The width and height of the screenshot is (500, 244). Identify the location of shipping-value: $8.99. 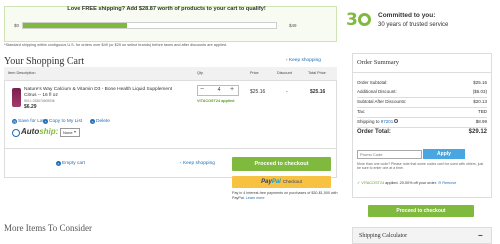
(481, 121).